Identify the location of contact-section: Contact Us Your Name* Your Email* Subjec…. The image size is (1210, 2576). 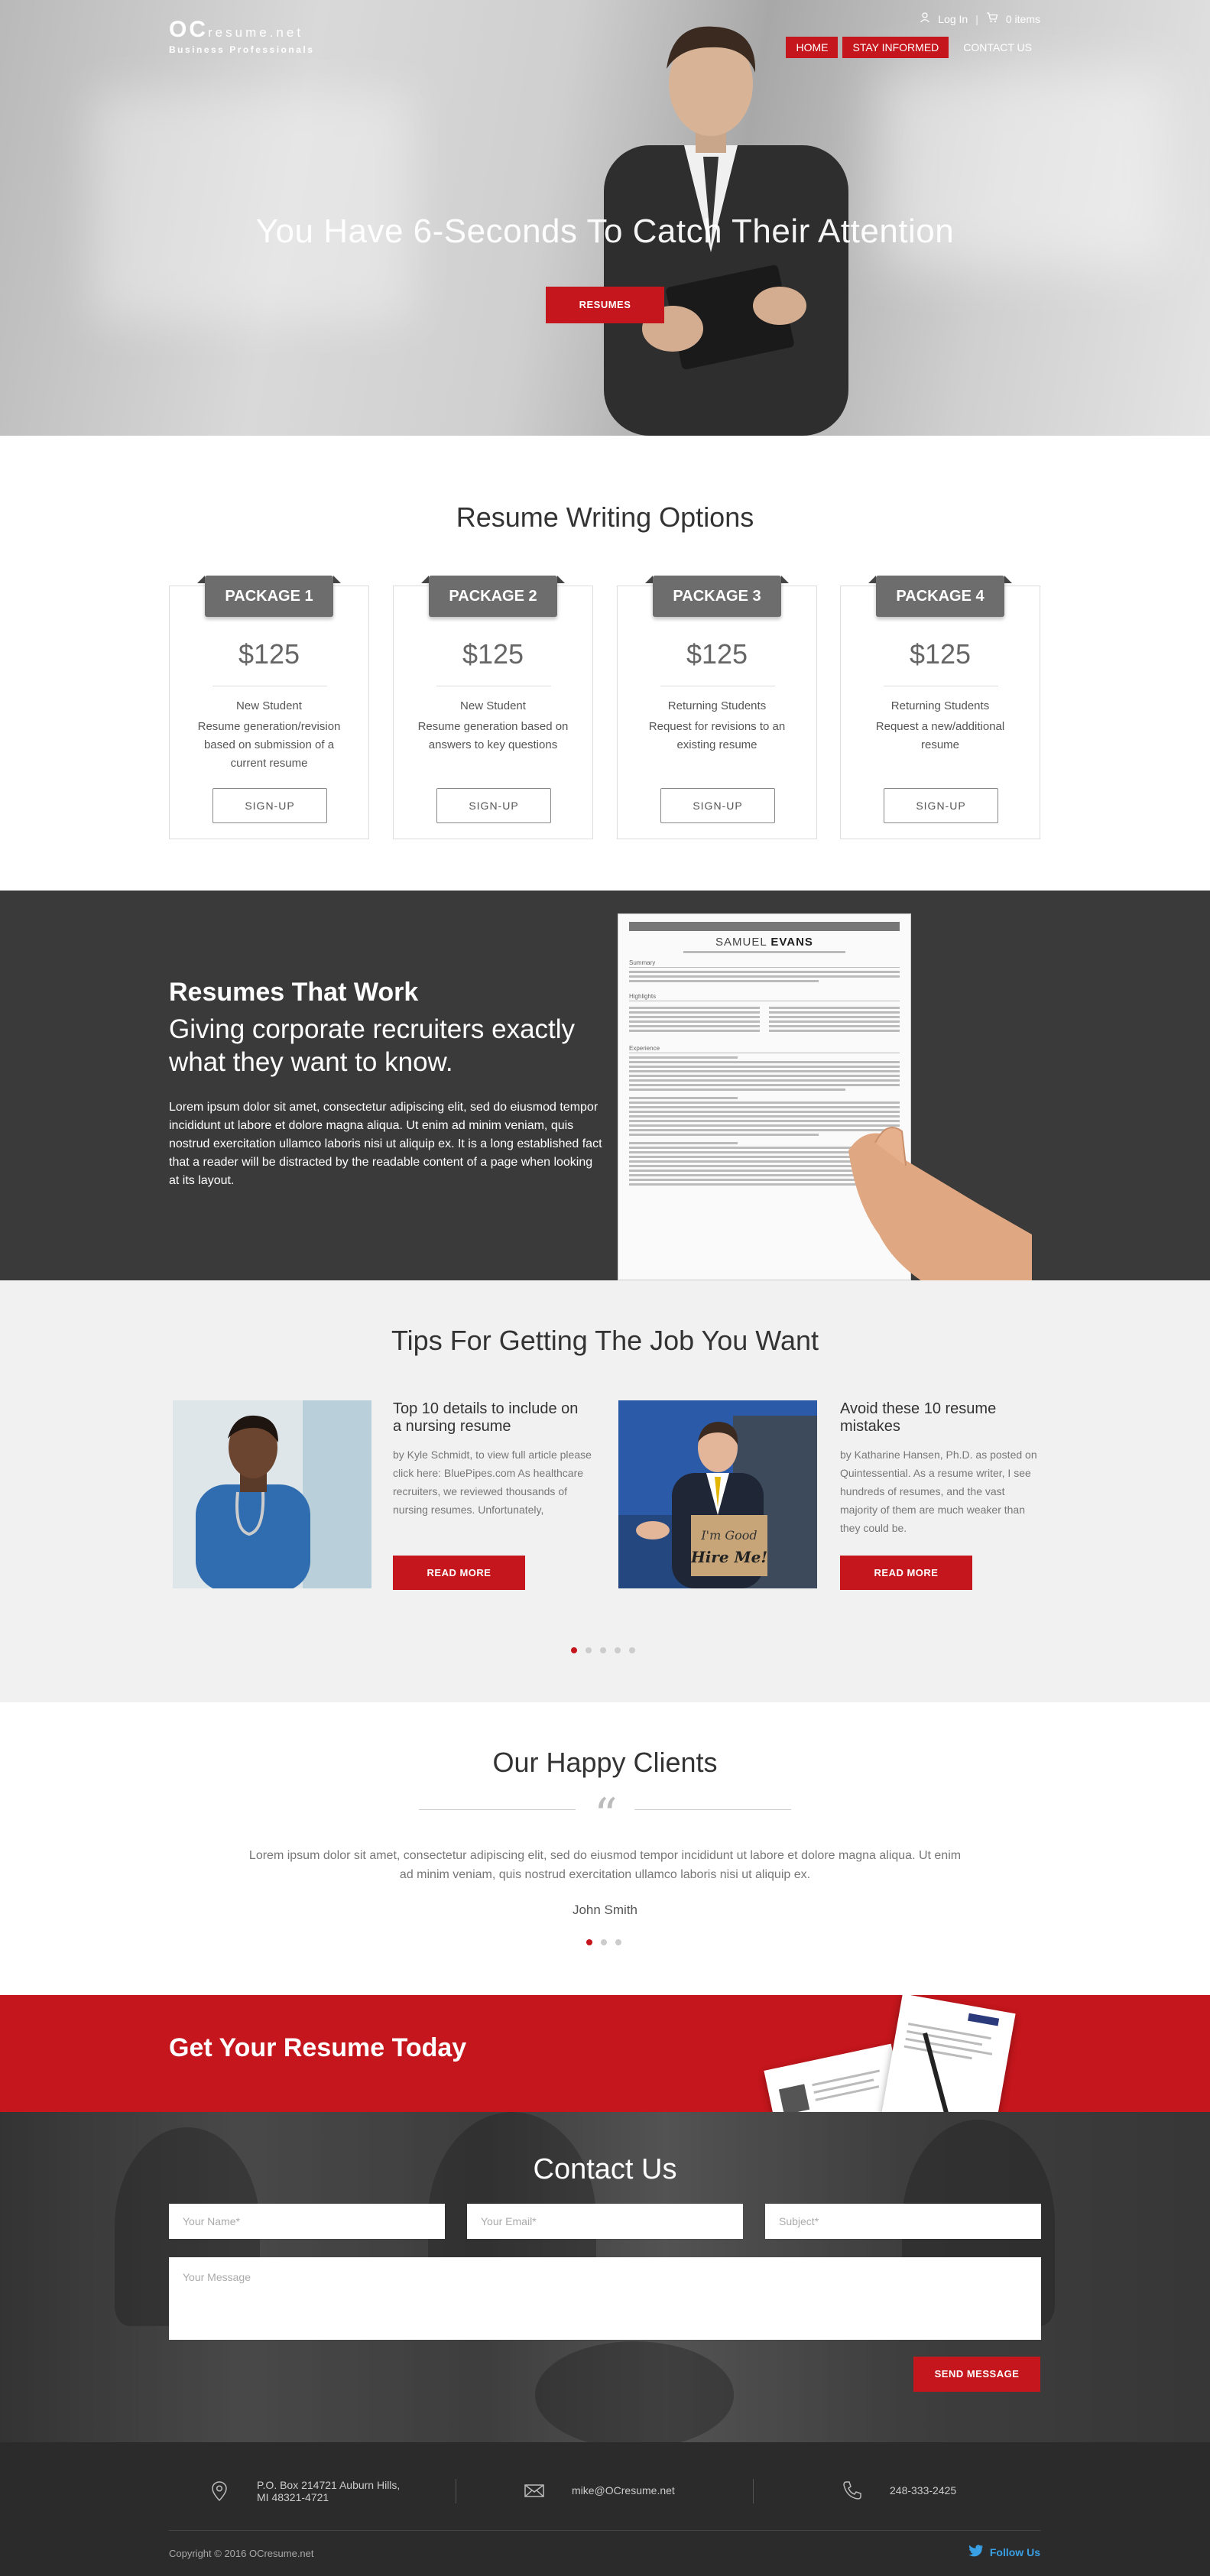
(605, 2277).